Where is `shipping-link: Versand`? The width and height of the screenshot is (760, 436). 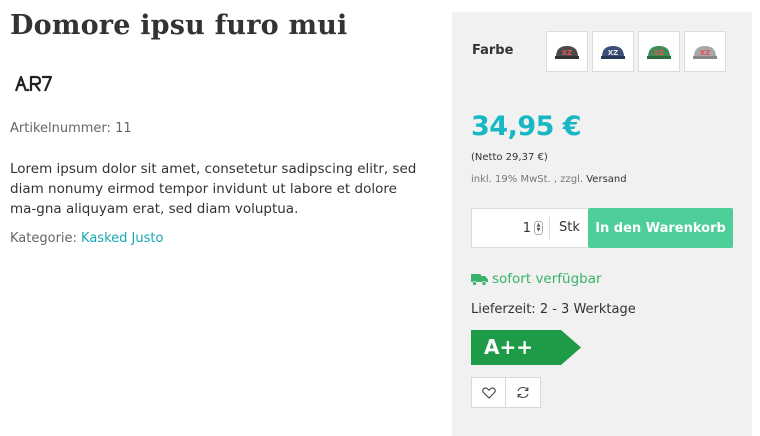 shipping-link: Versand is located at coordinates (606, 179).